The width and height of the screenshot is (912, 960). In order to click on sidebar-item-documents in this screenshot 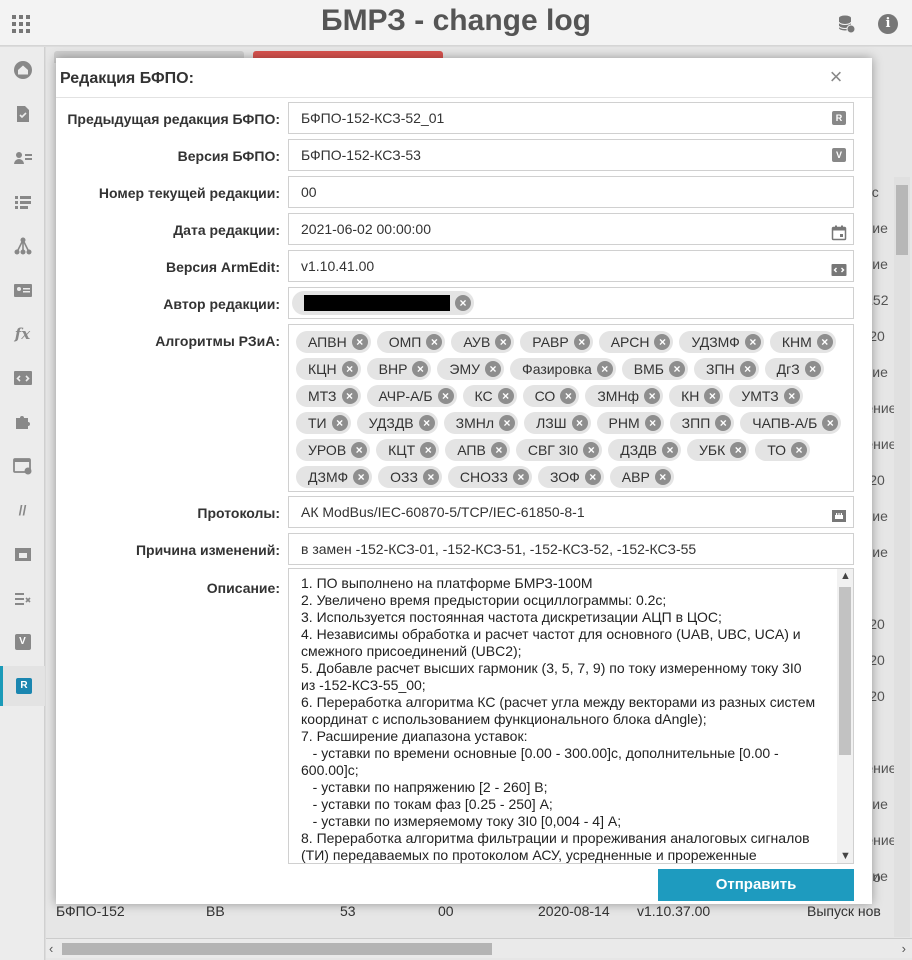, I will do `click(22, 114)`.